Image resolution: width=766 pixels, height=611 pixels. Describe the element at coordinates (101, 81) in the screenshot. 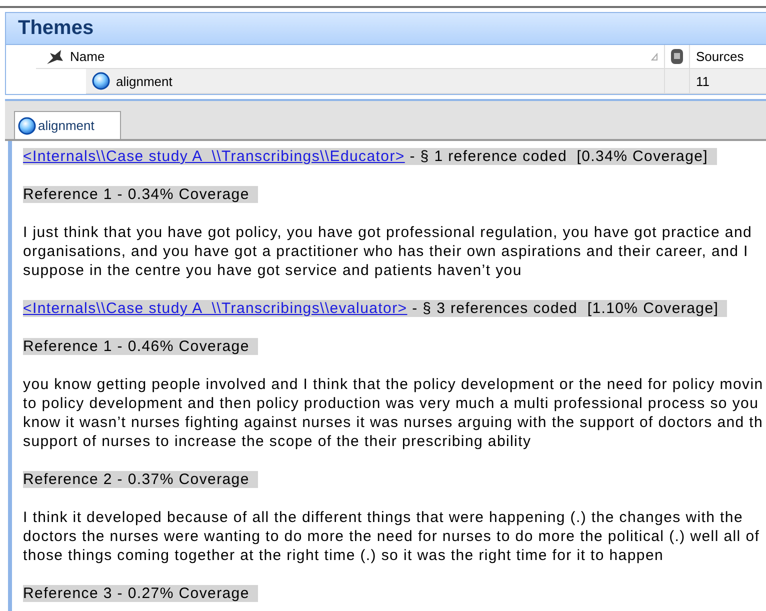

I see `theme-icon` at that location.